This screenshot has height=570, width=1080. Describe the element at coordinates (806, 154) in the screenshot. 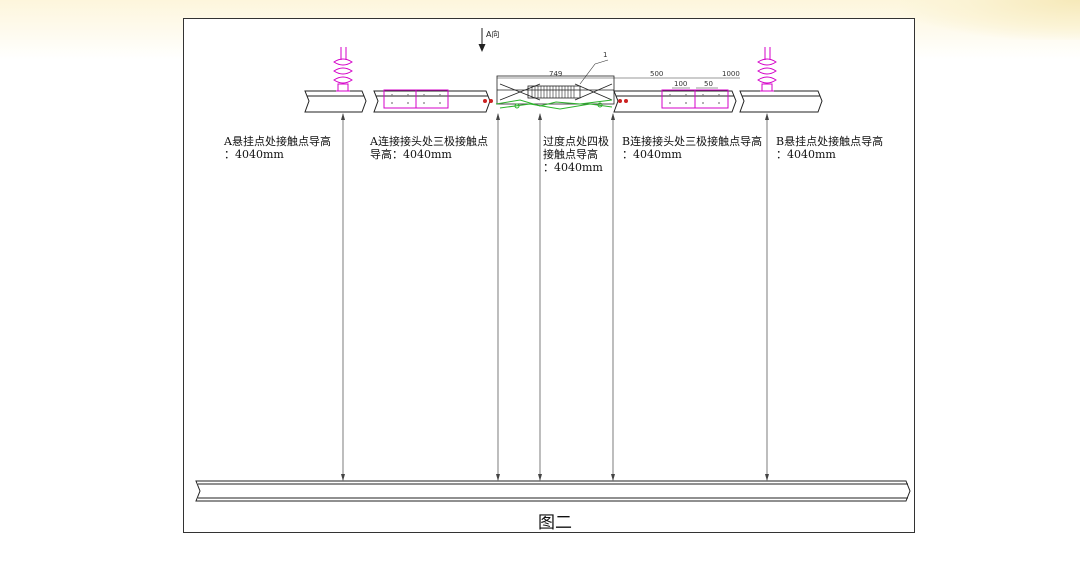

I see `label-b-suspension-line2: ：4040mm` at that location.